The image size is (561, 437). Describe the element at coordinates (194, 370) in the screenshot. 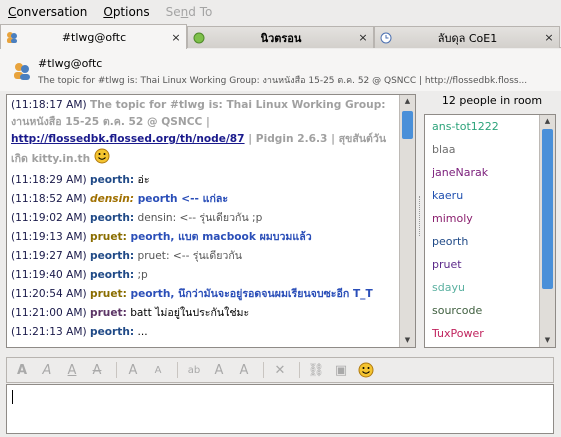

I see `font-icon: ab` at that location.